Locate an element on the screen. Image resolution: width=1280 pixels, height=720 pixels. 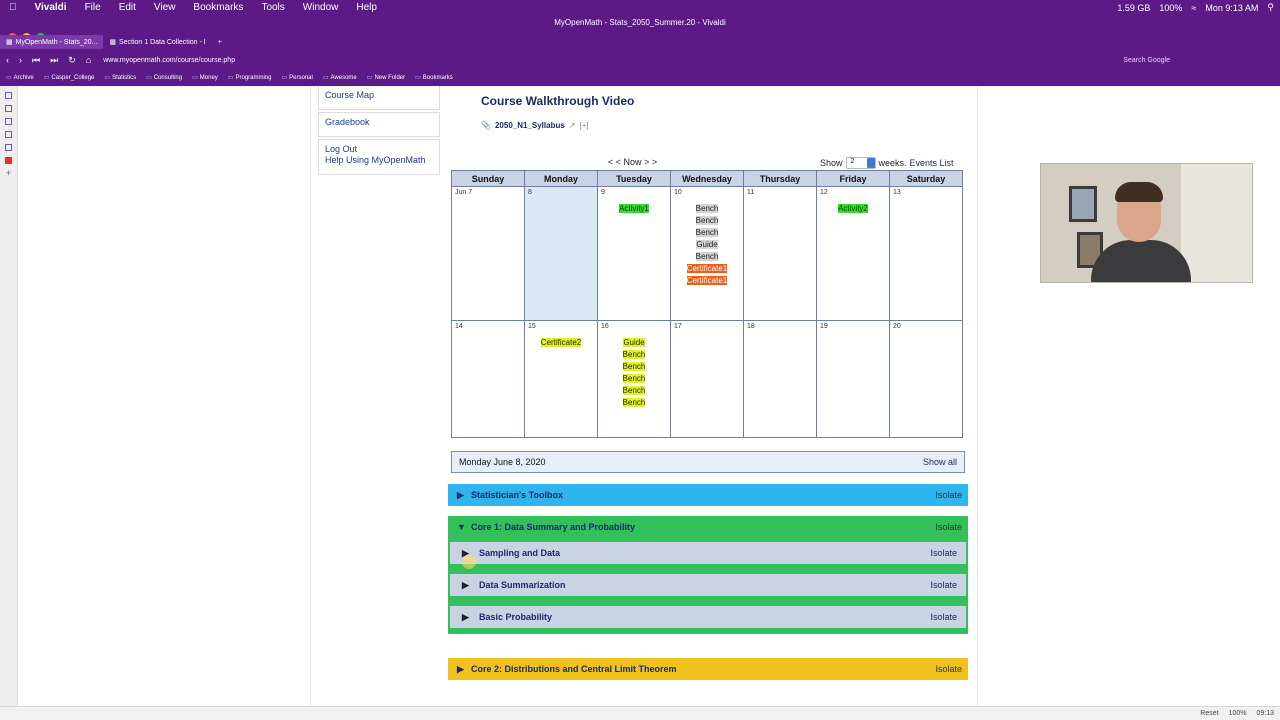
logout-link: Log Out is located at coordinates (379, 149).